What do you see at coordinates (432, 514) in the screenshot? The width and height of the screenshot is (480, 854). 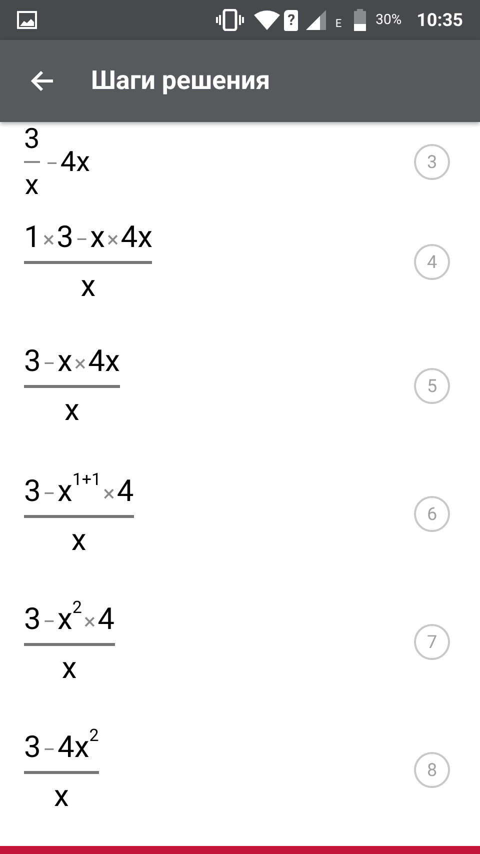 I see `step-number: 6` at bounding box center [432, 514].